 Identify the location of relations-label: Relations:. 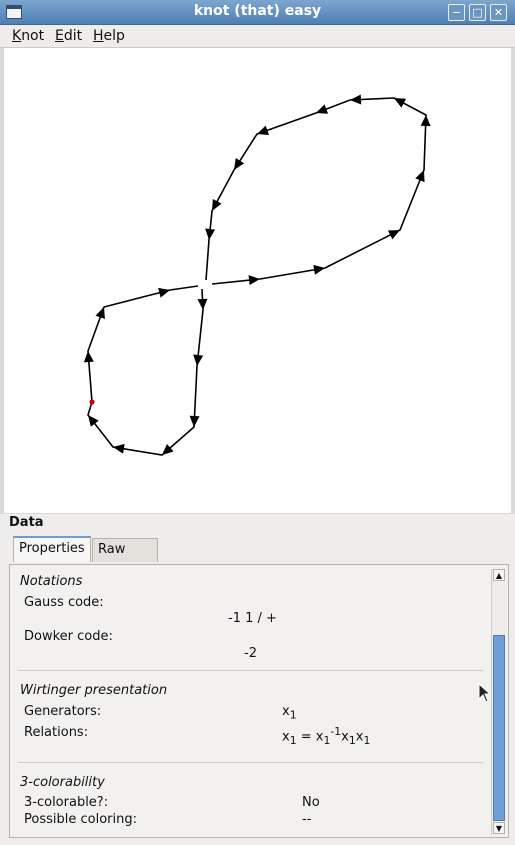
(56, 732).